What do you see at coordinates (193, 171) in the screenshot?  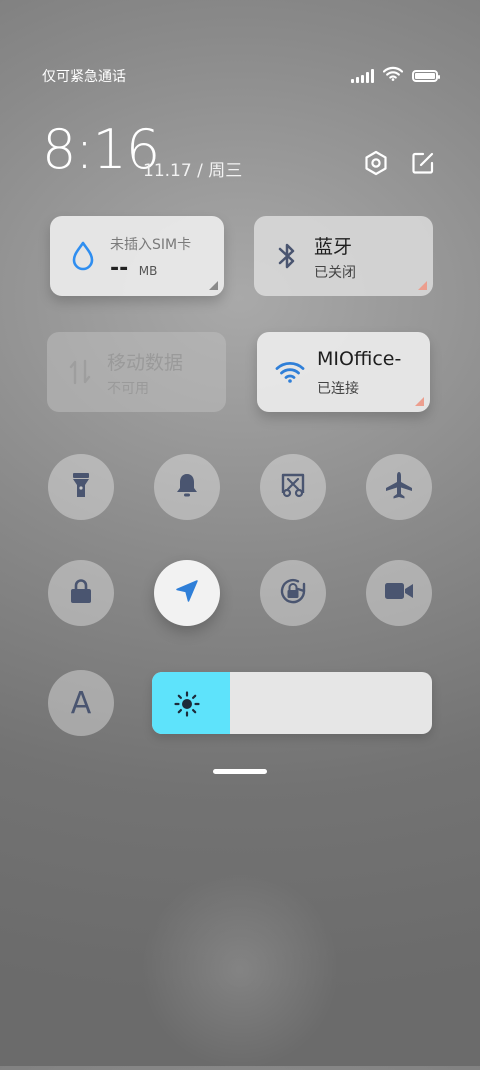 I see `date: 11.17 / 周三` at bounding box center [193, 171].